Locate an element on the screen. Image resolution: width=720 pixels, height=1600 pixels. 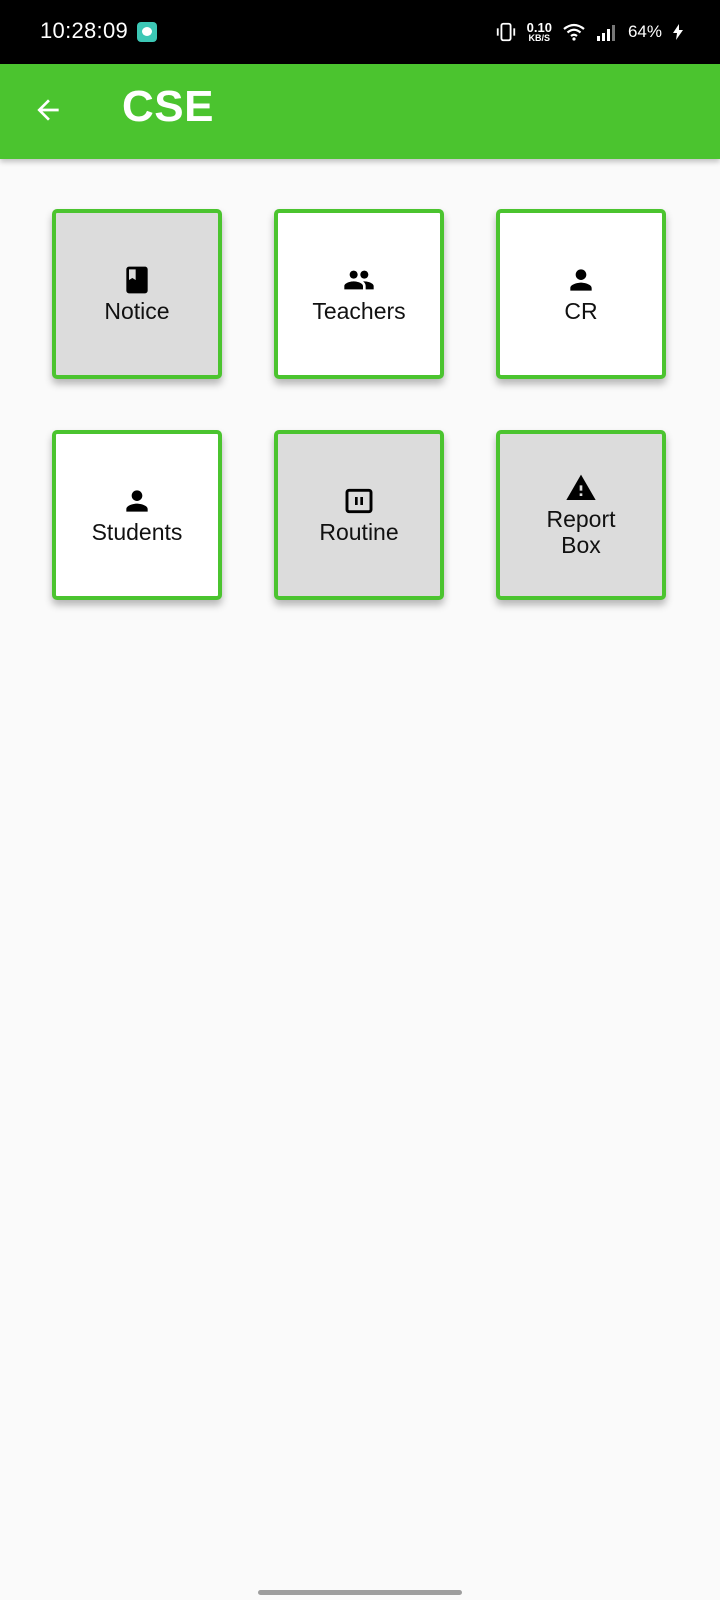
warning-icon is located at coordinates (581, 487).